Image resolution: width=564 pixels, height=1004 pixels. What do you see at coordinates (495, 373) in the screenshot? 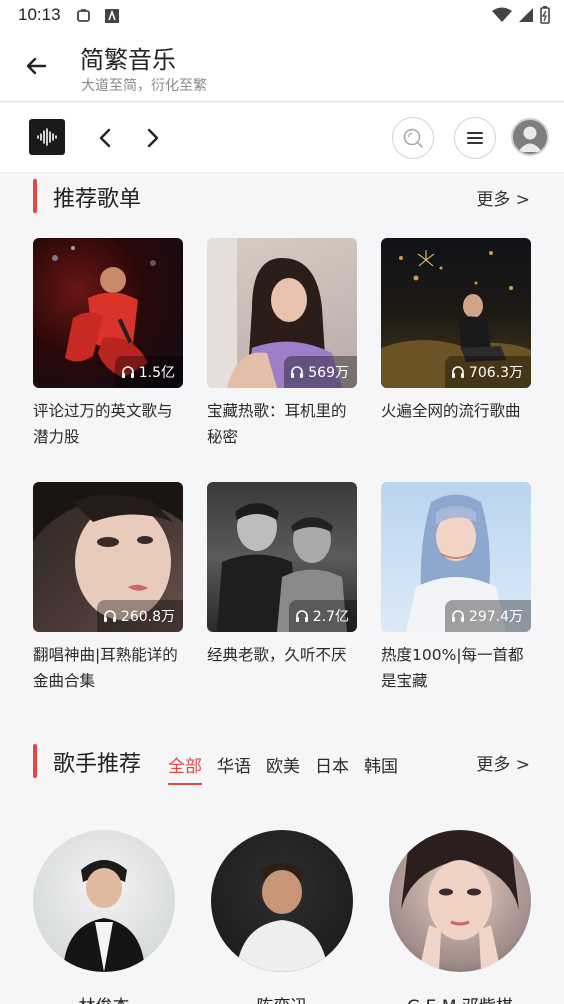
I see `play-count-value: 706.3万` at bounding box center [495, 373].